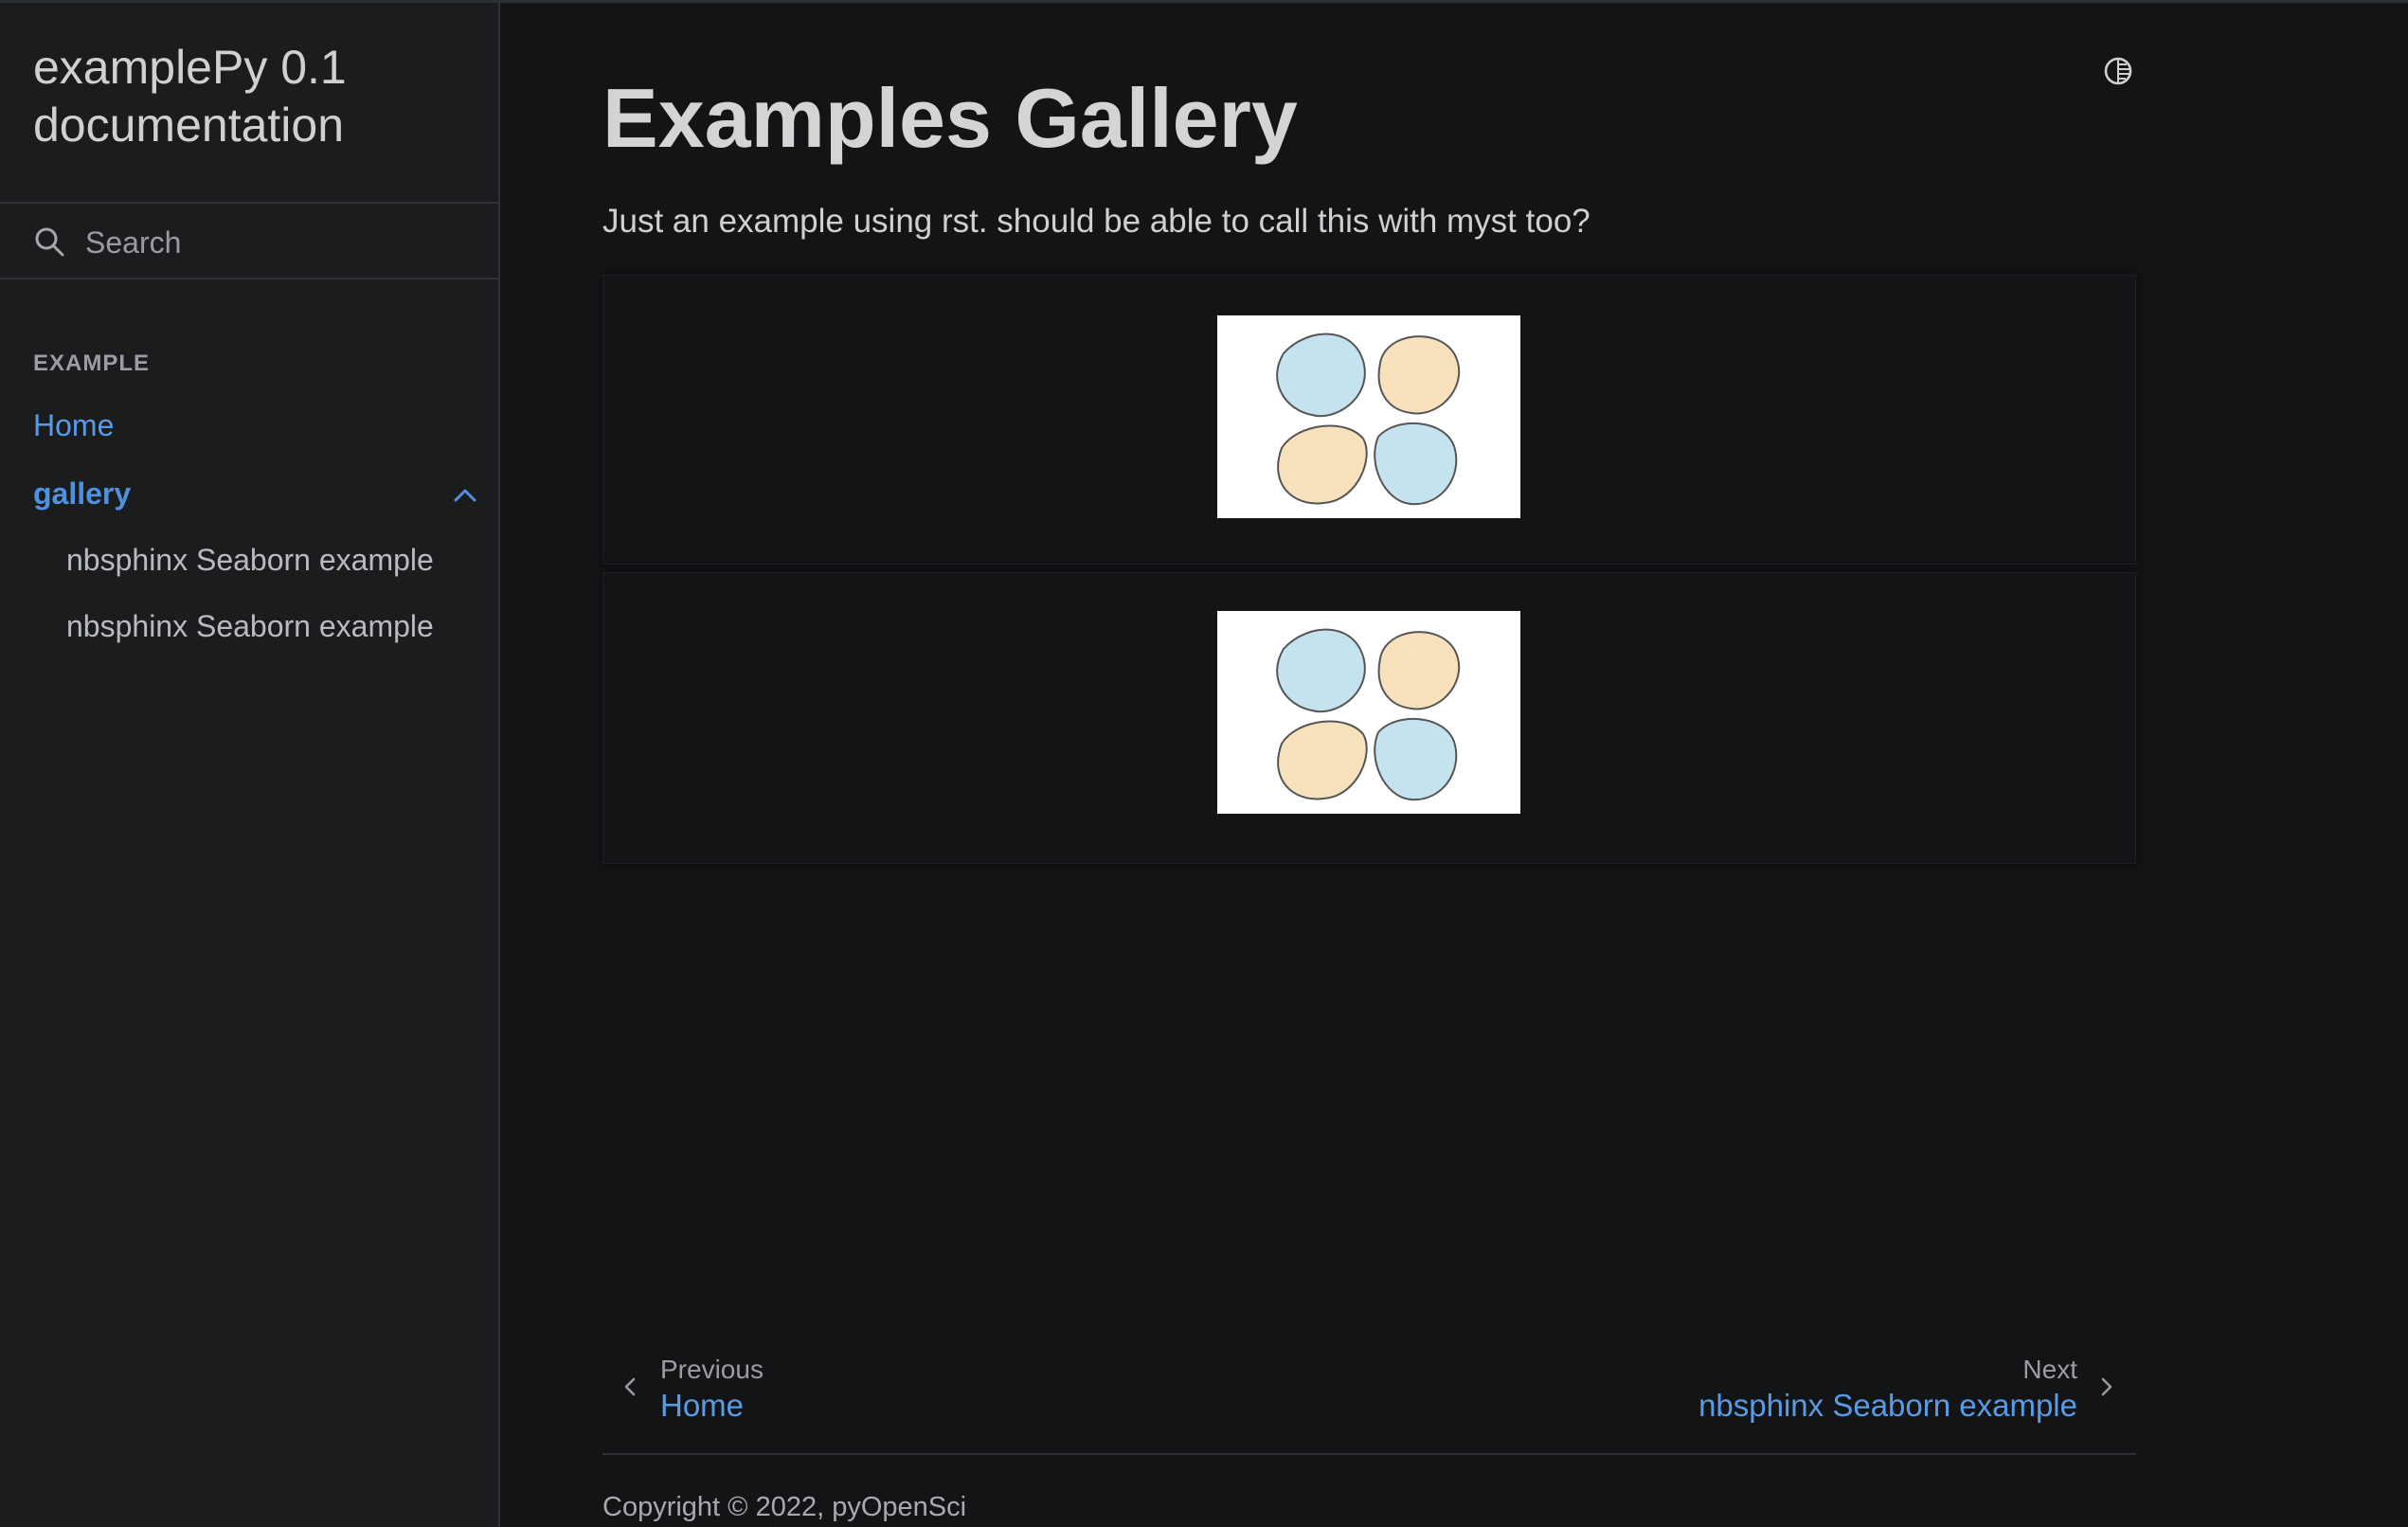 This screenshot has width=2408, height=1527. Describe the element at coordinates (1369, 1454) in the screenshot. I see `footer-divider` at that location.